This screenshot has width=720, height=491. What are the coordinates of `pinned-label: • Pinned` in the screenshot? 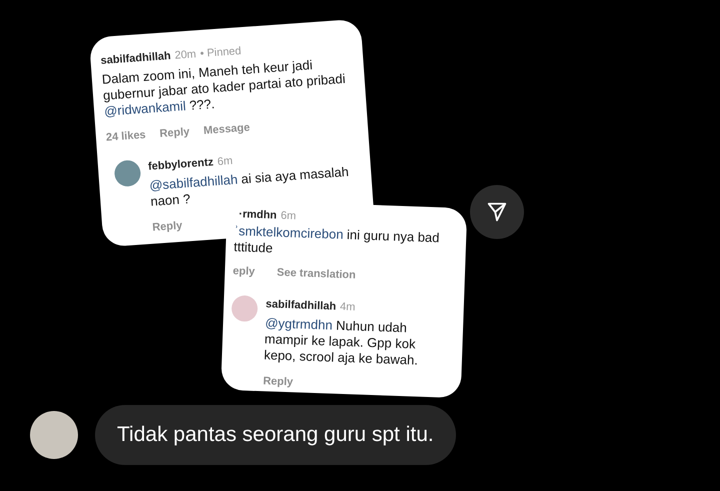 It's located at (221, 53).